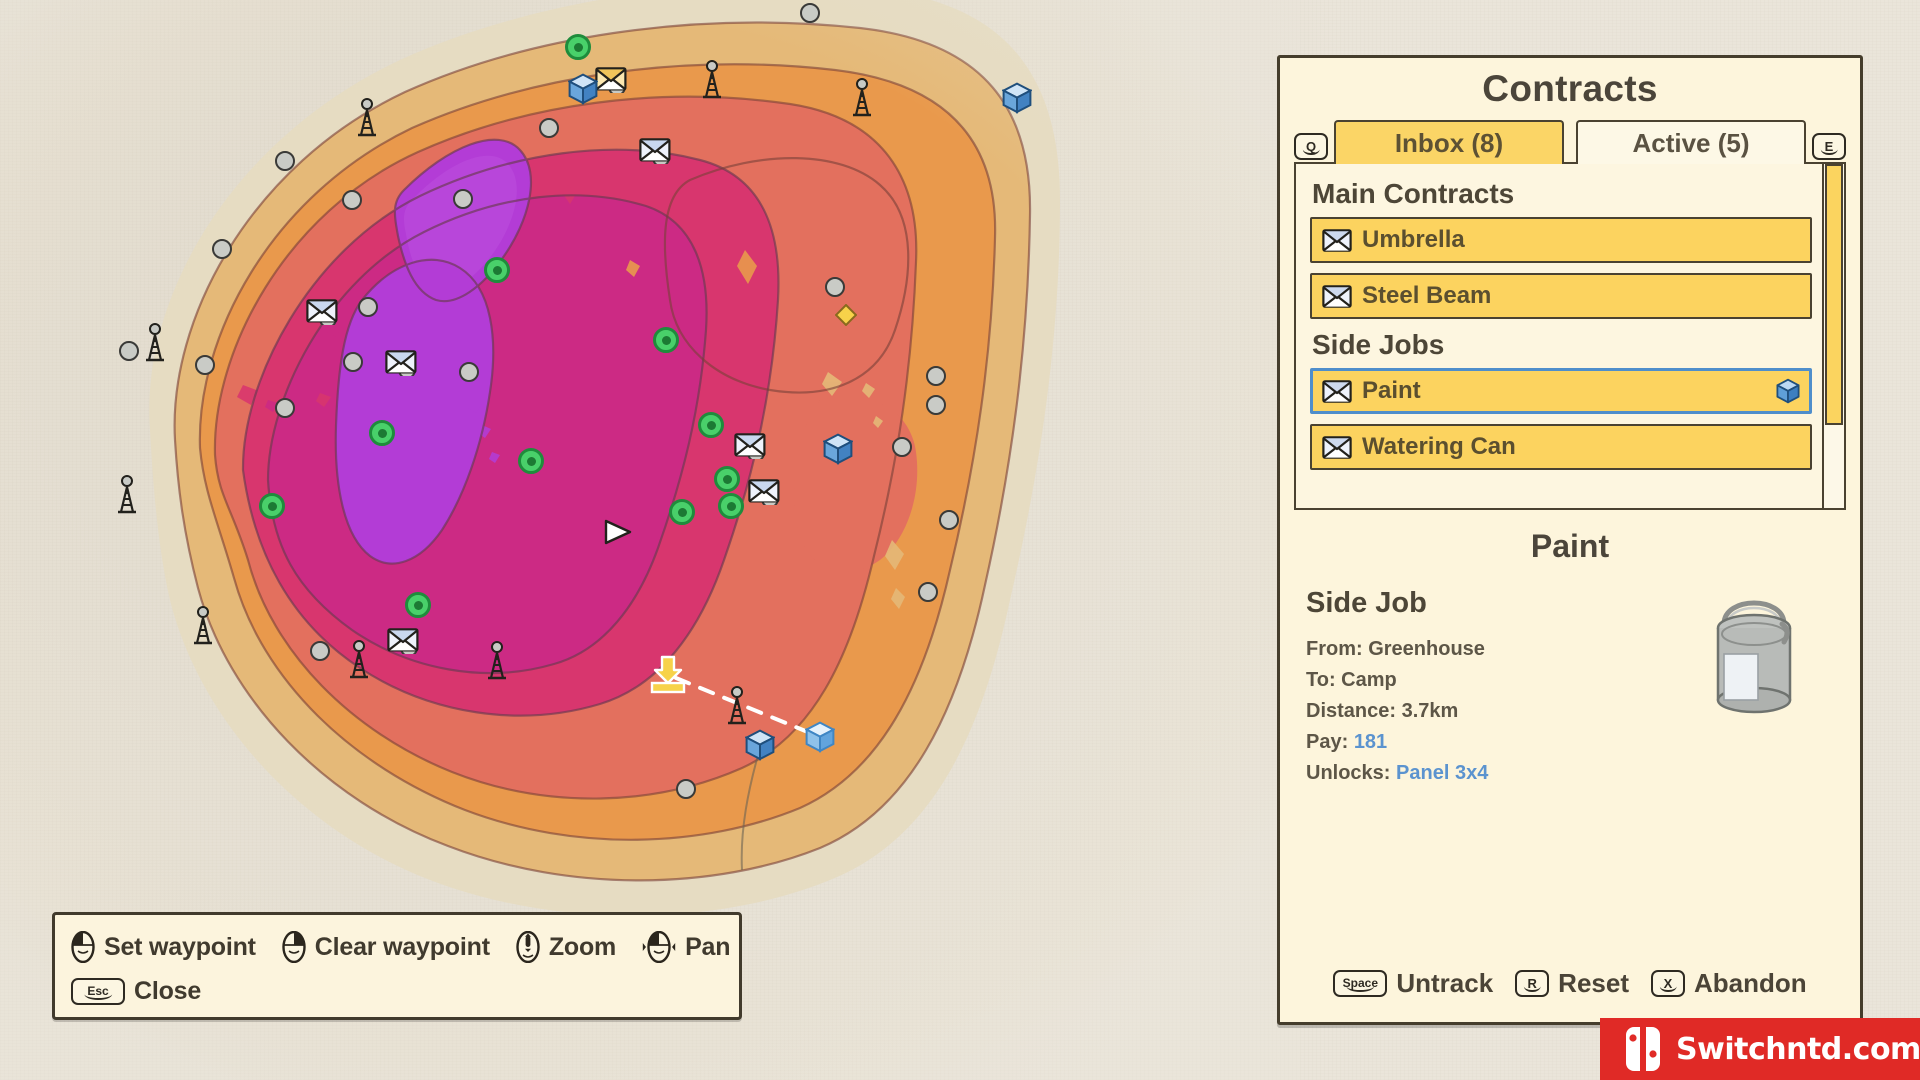 The image size is (1920, 1080). What do you see at coordinates (136, 991) in the screenshot?
I see `control-close: Esc Close` at bounding box center [136, 991].